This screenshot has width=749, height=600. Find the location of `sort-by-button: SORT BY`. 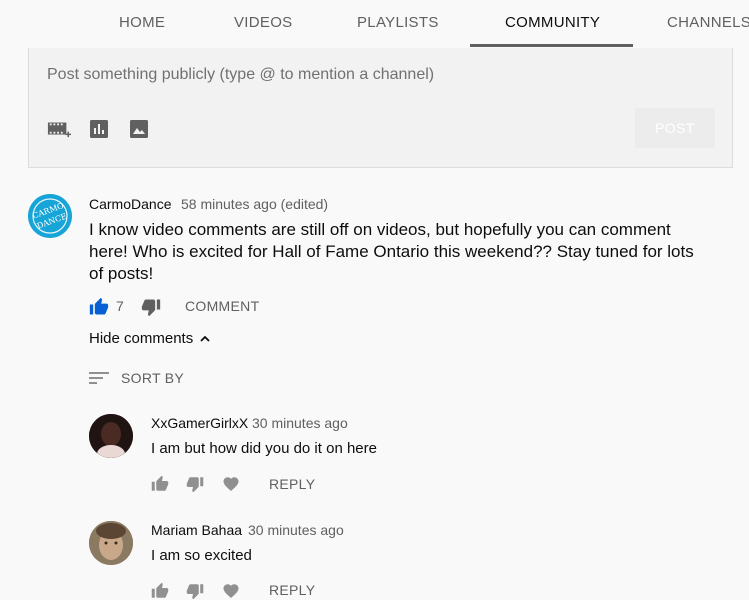

sort-by-button: SORT BY is located at coordinates (136, 378).